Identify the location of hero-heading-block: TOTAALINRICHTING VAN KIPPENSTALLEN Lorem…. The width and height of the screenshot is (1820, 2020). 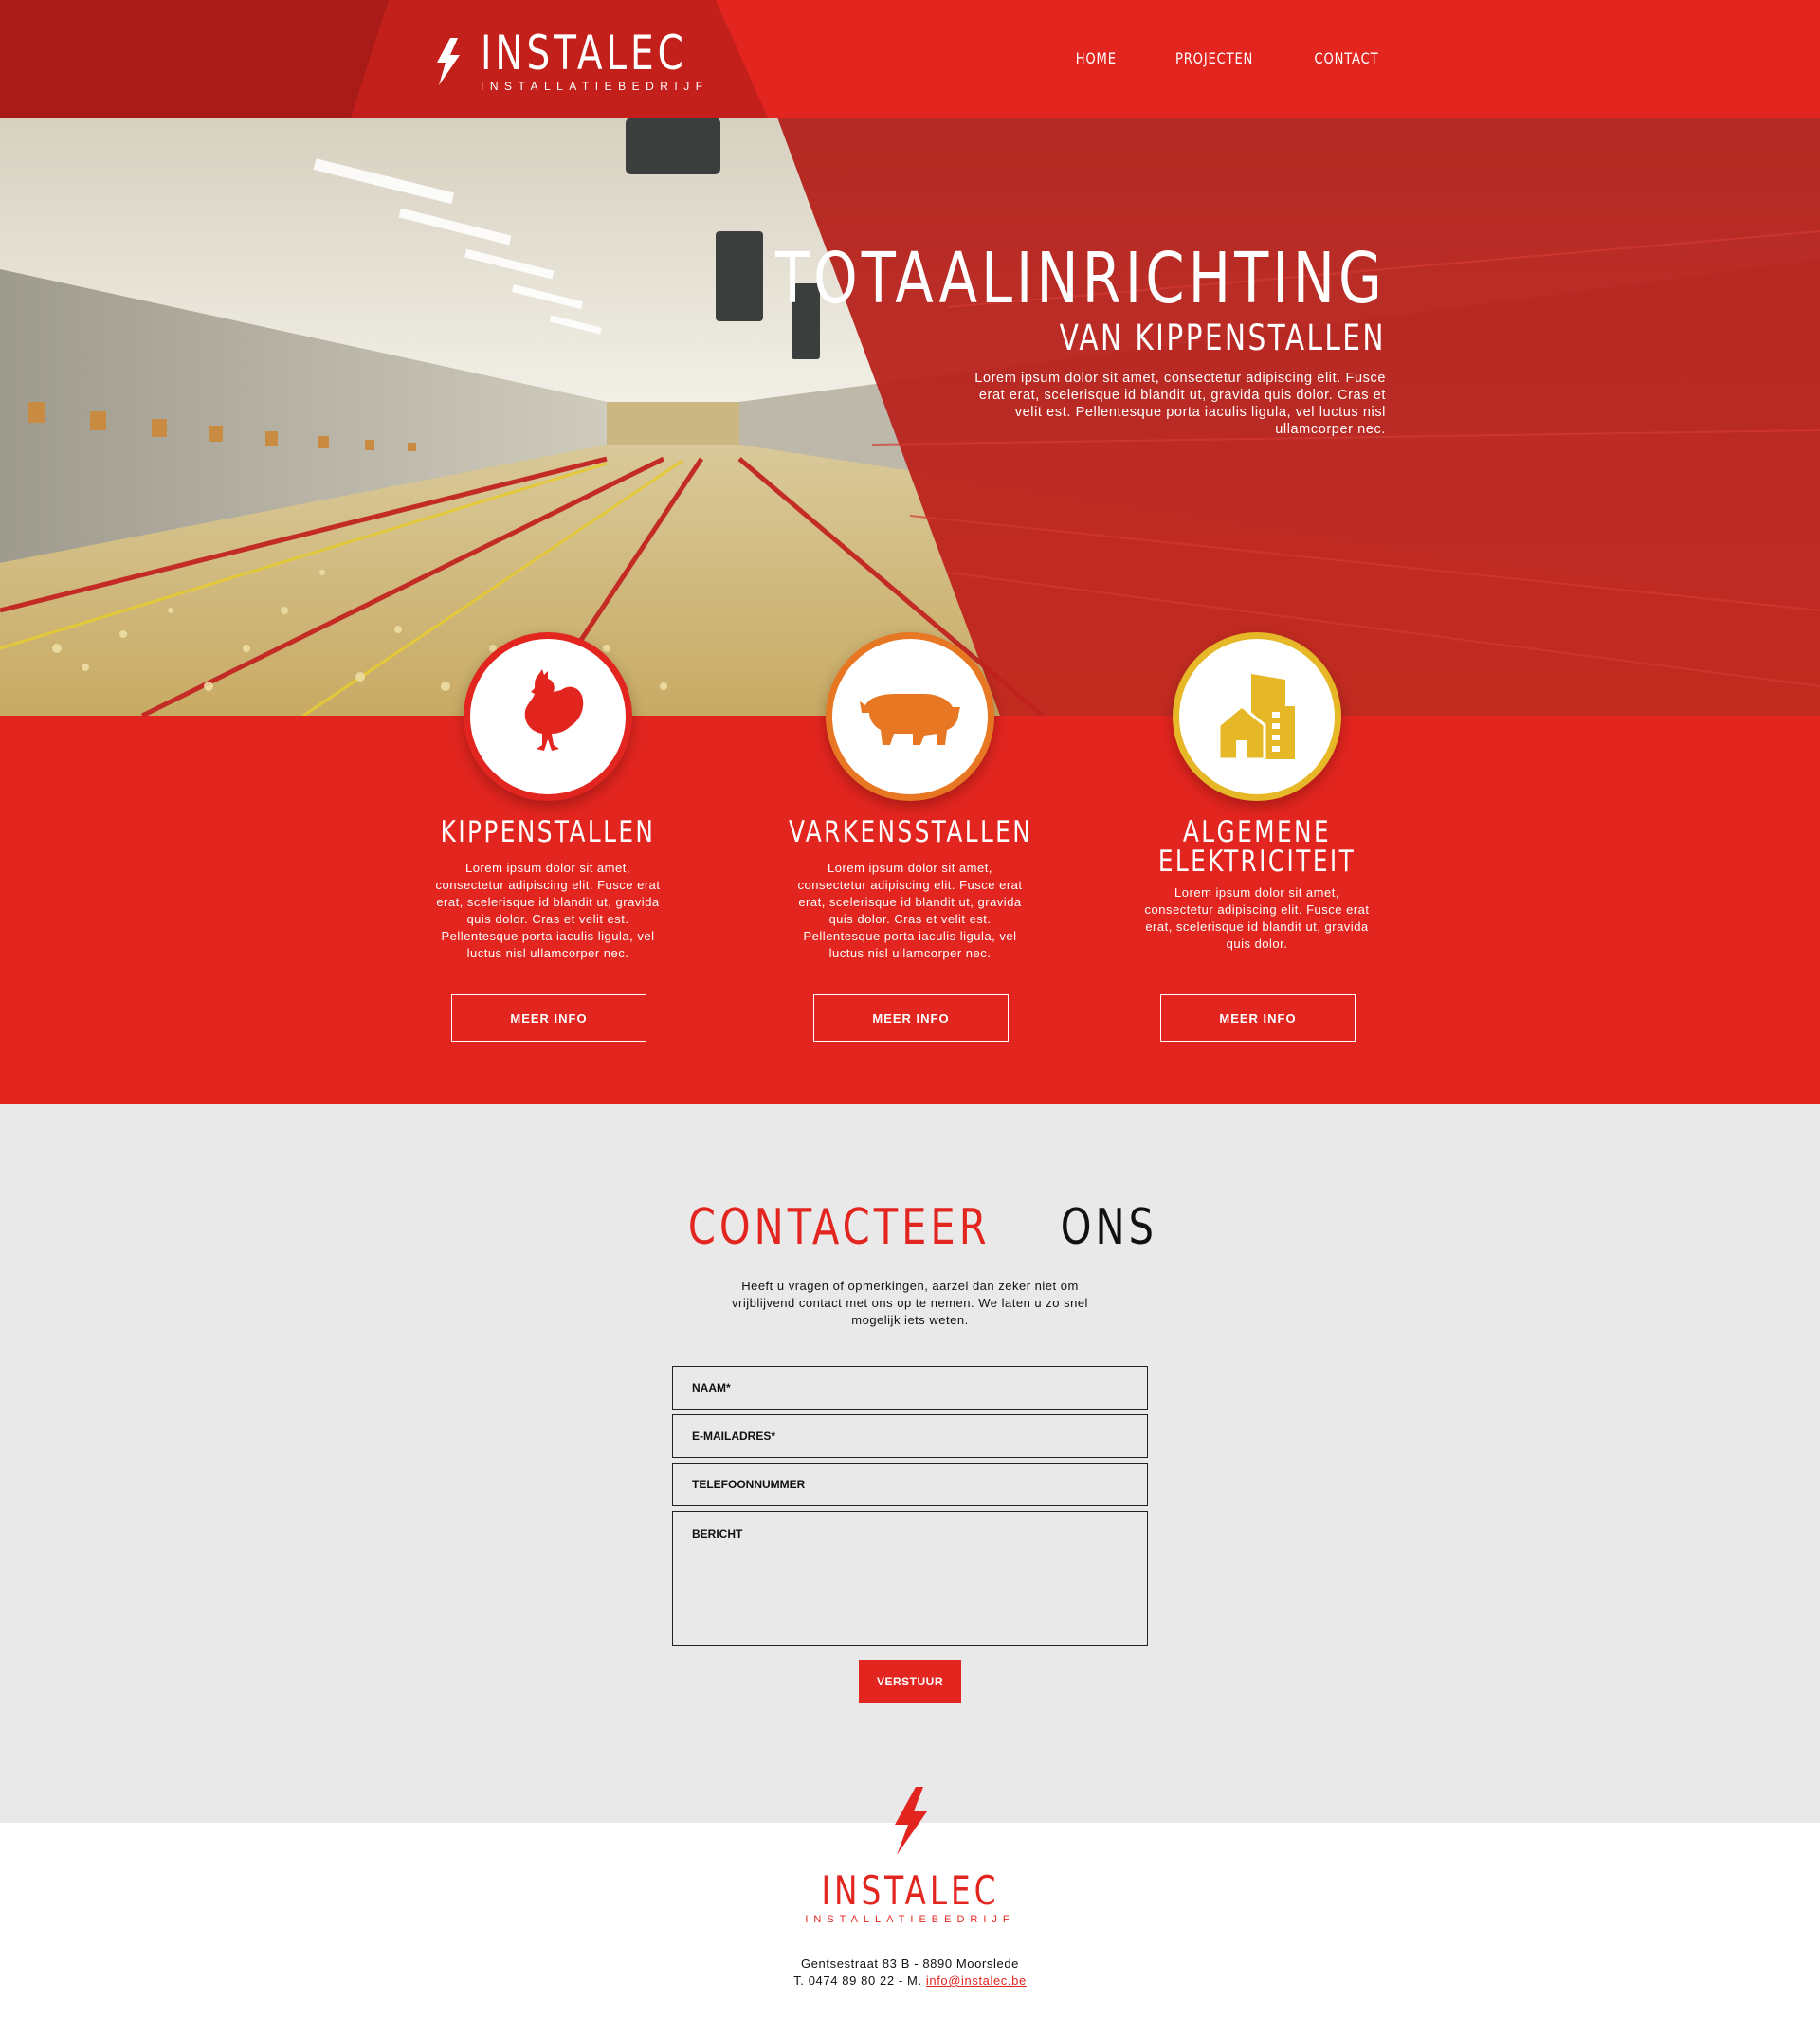
(1004, 340).